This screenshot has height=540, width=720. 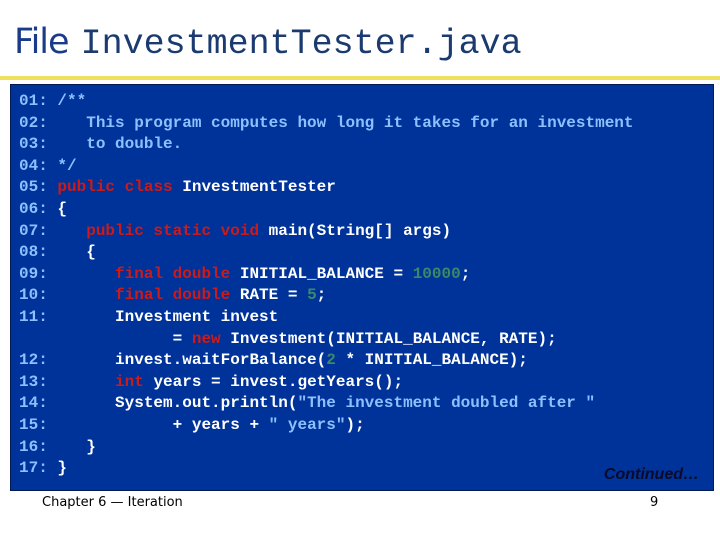 What do you see at coordinates (254, 187) in the screenshot?
I see `code-text: InvestmentTester` at bounding box center [254, 187].